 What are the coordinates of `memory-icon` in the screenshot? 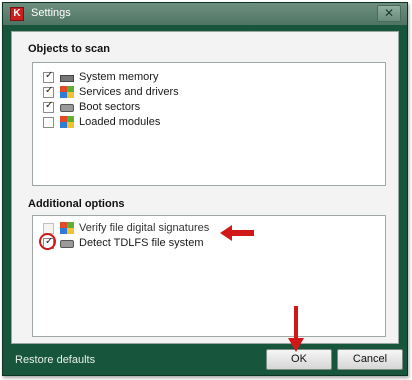 It's located at (67, 78).